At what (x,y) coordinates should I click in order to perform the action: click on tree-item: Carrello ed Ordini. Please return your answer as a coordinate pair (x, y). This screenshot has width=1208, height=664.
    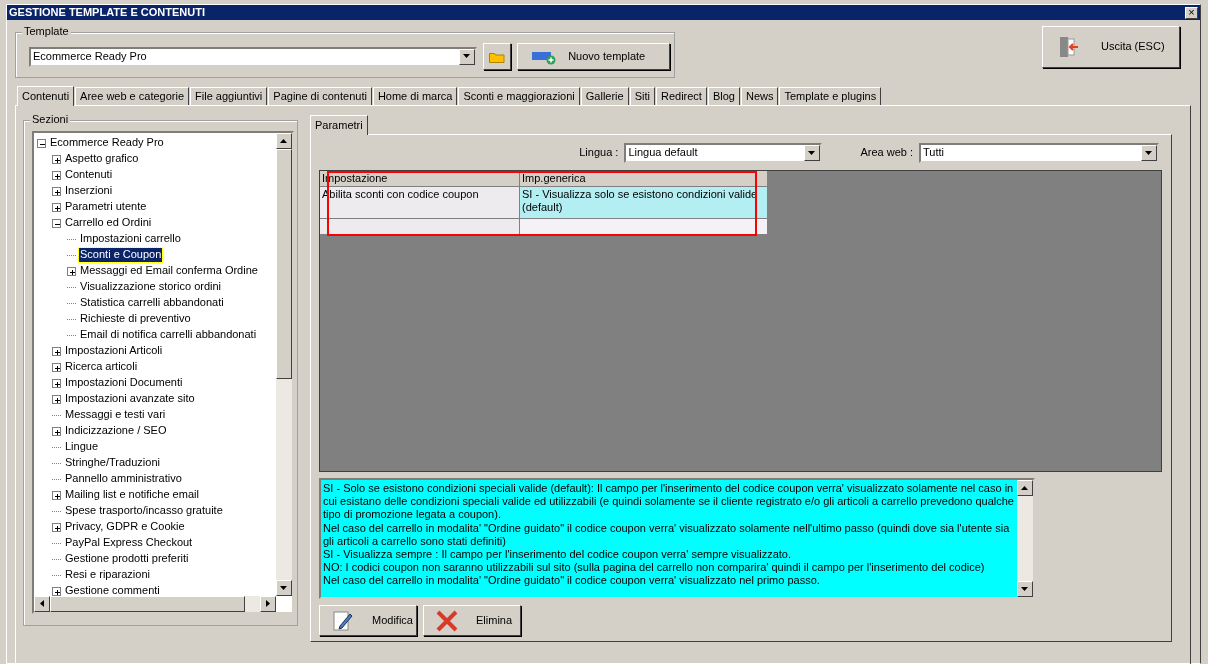
    Looking at the image, I should click on (108, 223).